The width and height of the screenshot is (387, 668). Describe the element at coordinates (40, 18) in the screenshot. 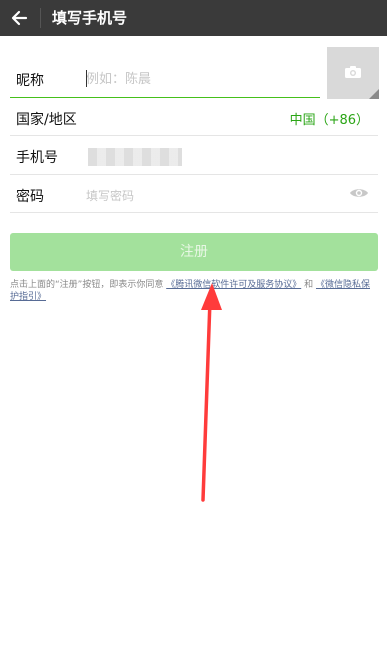

I see `title-divider` at that location.